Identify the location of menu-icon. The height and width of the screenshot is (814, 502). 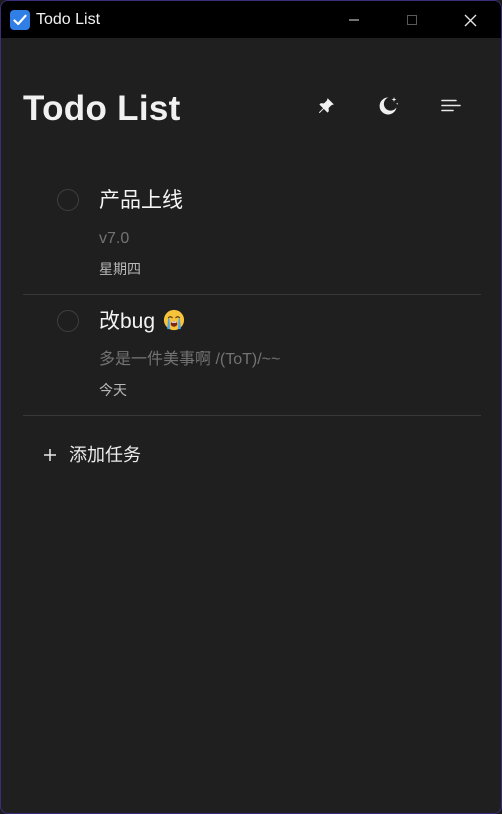
(451, 105).